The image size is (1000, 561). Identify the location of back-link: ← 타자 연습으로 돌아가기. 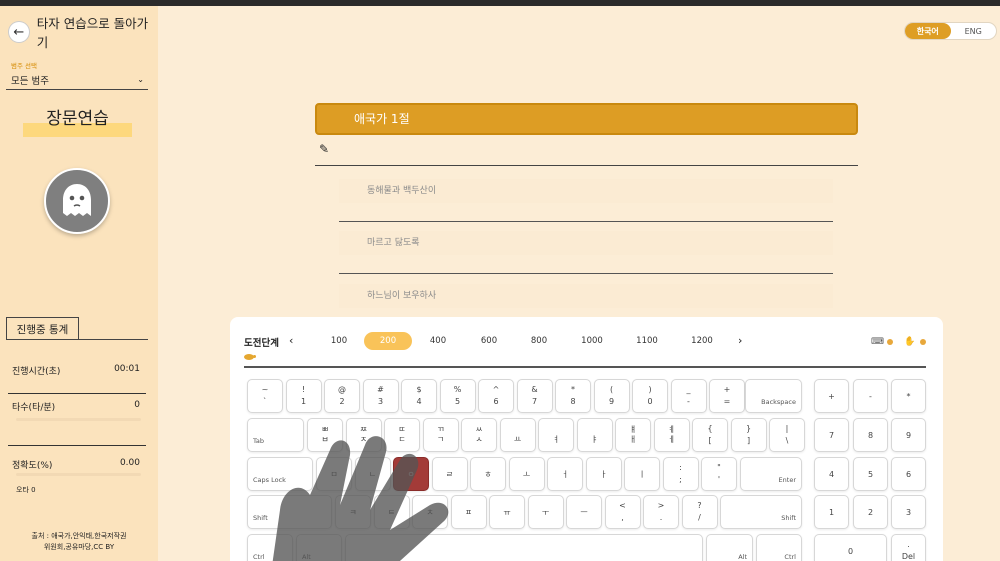
(83, 32).